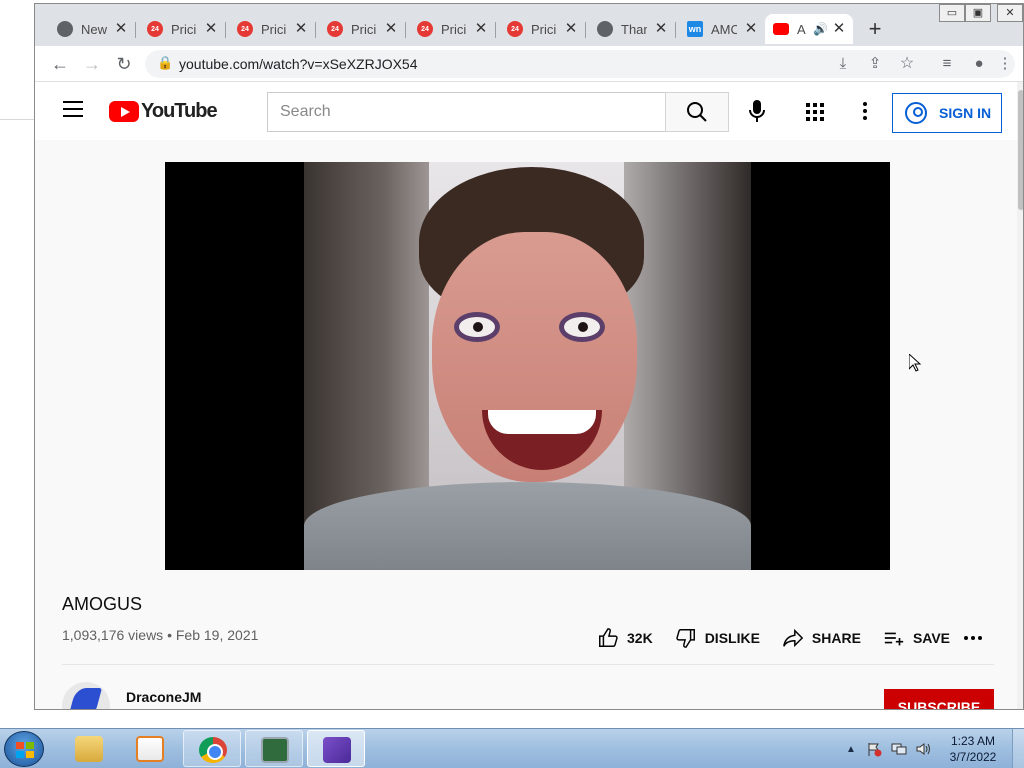  Describe the element at coordinates (113, 635) in the screenshot. I see `view-count: 1,093,176 views` at that location.